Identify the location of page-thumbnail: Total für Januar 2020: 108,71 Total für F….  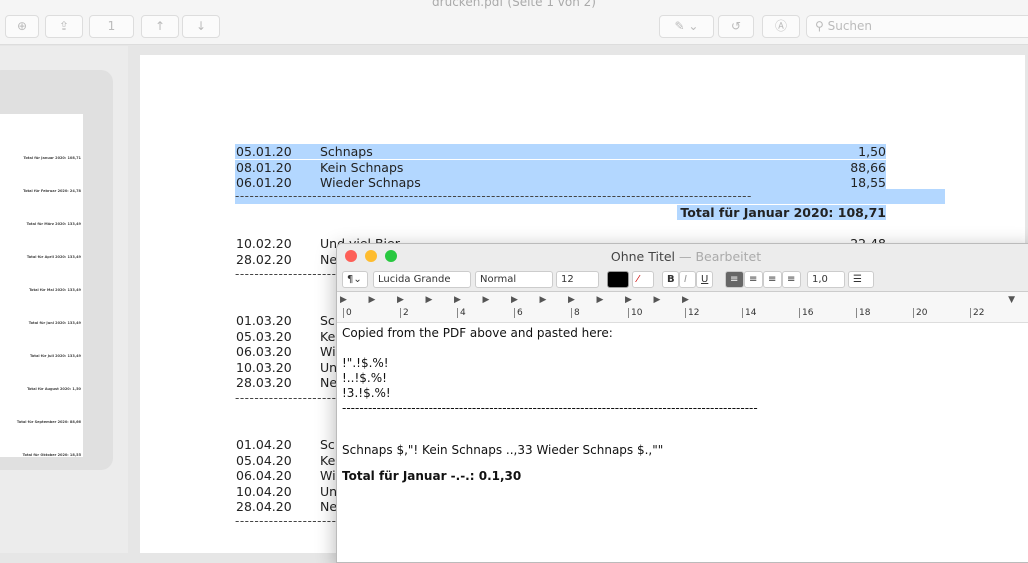
(41, 285).